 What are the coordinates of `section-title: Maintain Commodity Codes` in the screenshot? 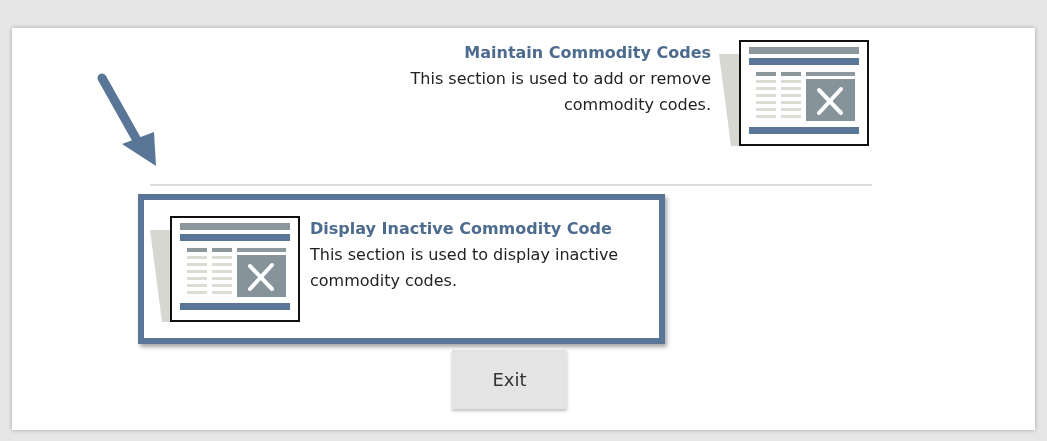 It's located at (536, 53).